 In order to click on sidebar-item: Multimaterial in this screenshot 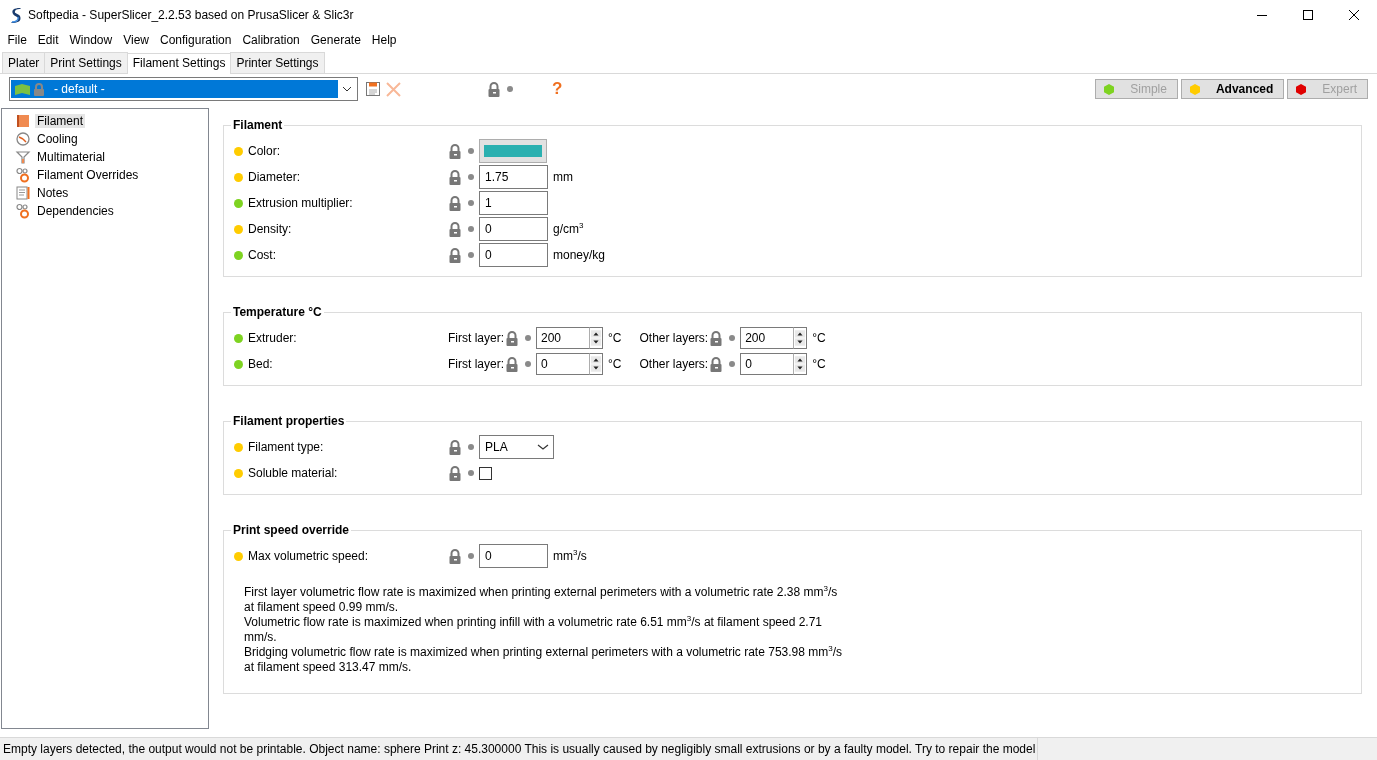, I will do `click(71, 157)`.